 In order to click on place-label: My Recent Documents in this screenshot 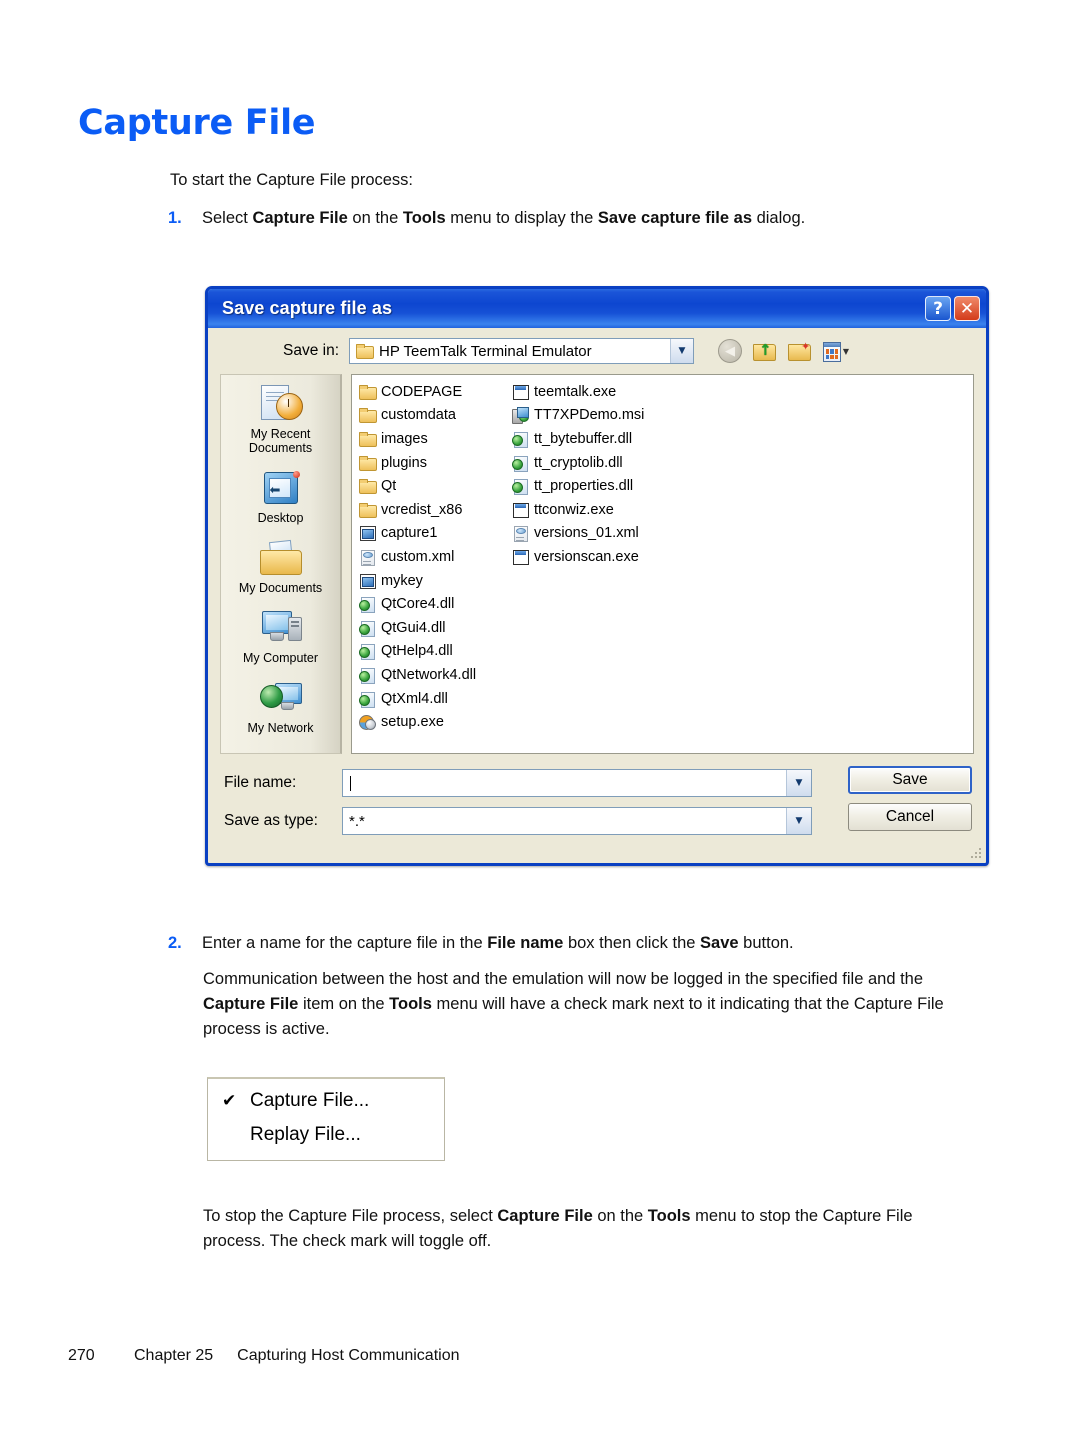, I will do `click(280, 441)`.